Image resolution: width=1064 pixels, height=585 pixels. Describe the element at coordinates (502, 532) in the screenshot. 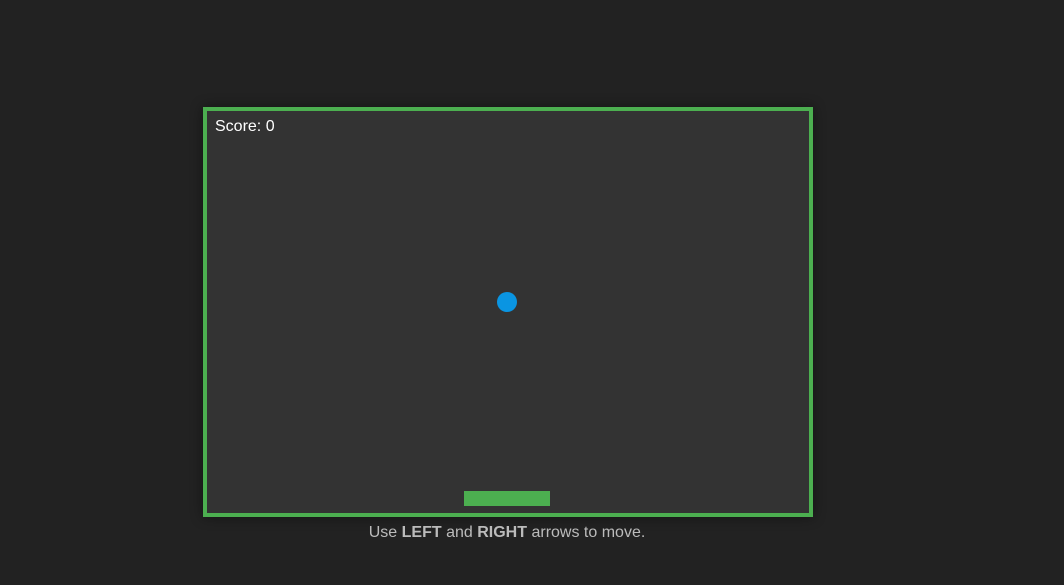

I see `right-key-label: RIGHT` at that location.